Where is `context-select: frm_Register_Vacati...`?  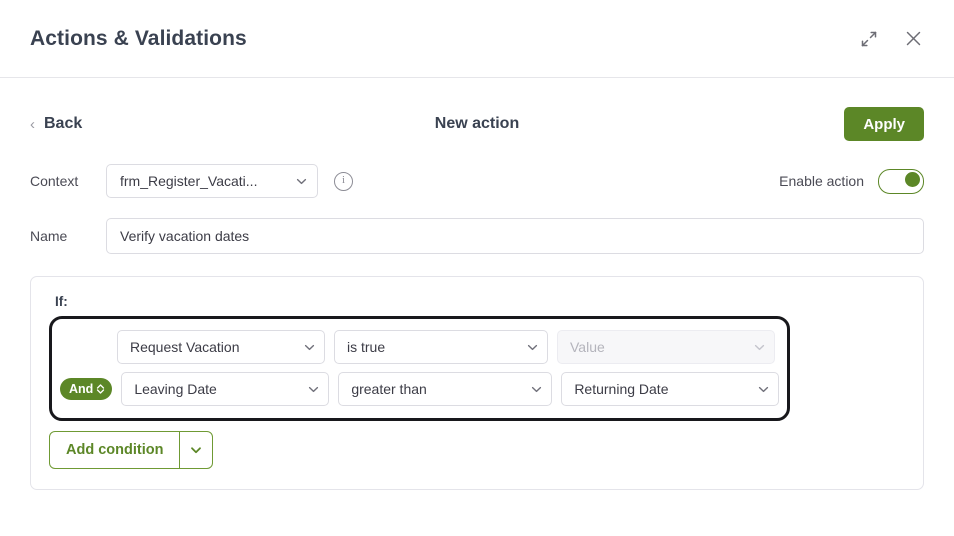 context-select: frm_Register_Vacati... is located at coordinates (212, 181).